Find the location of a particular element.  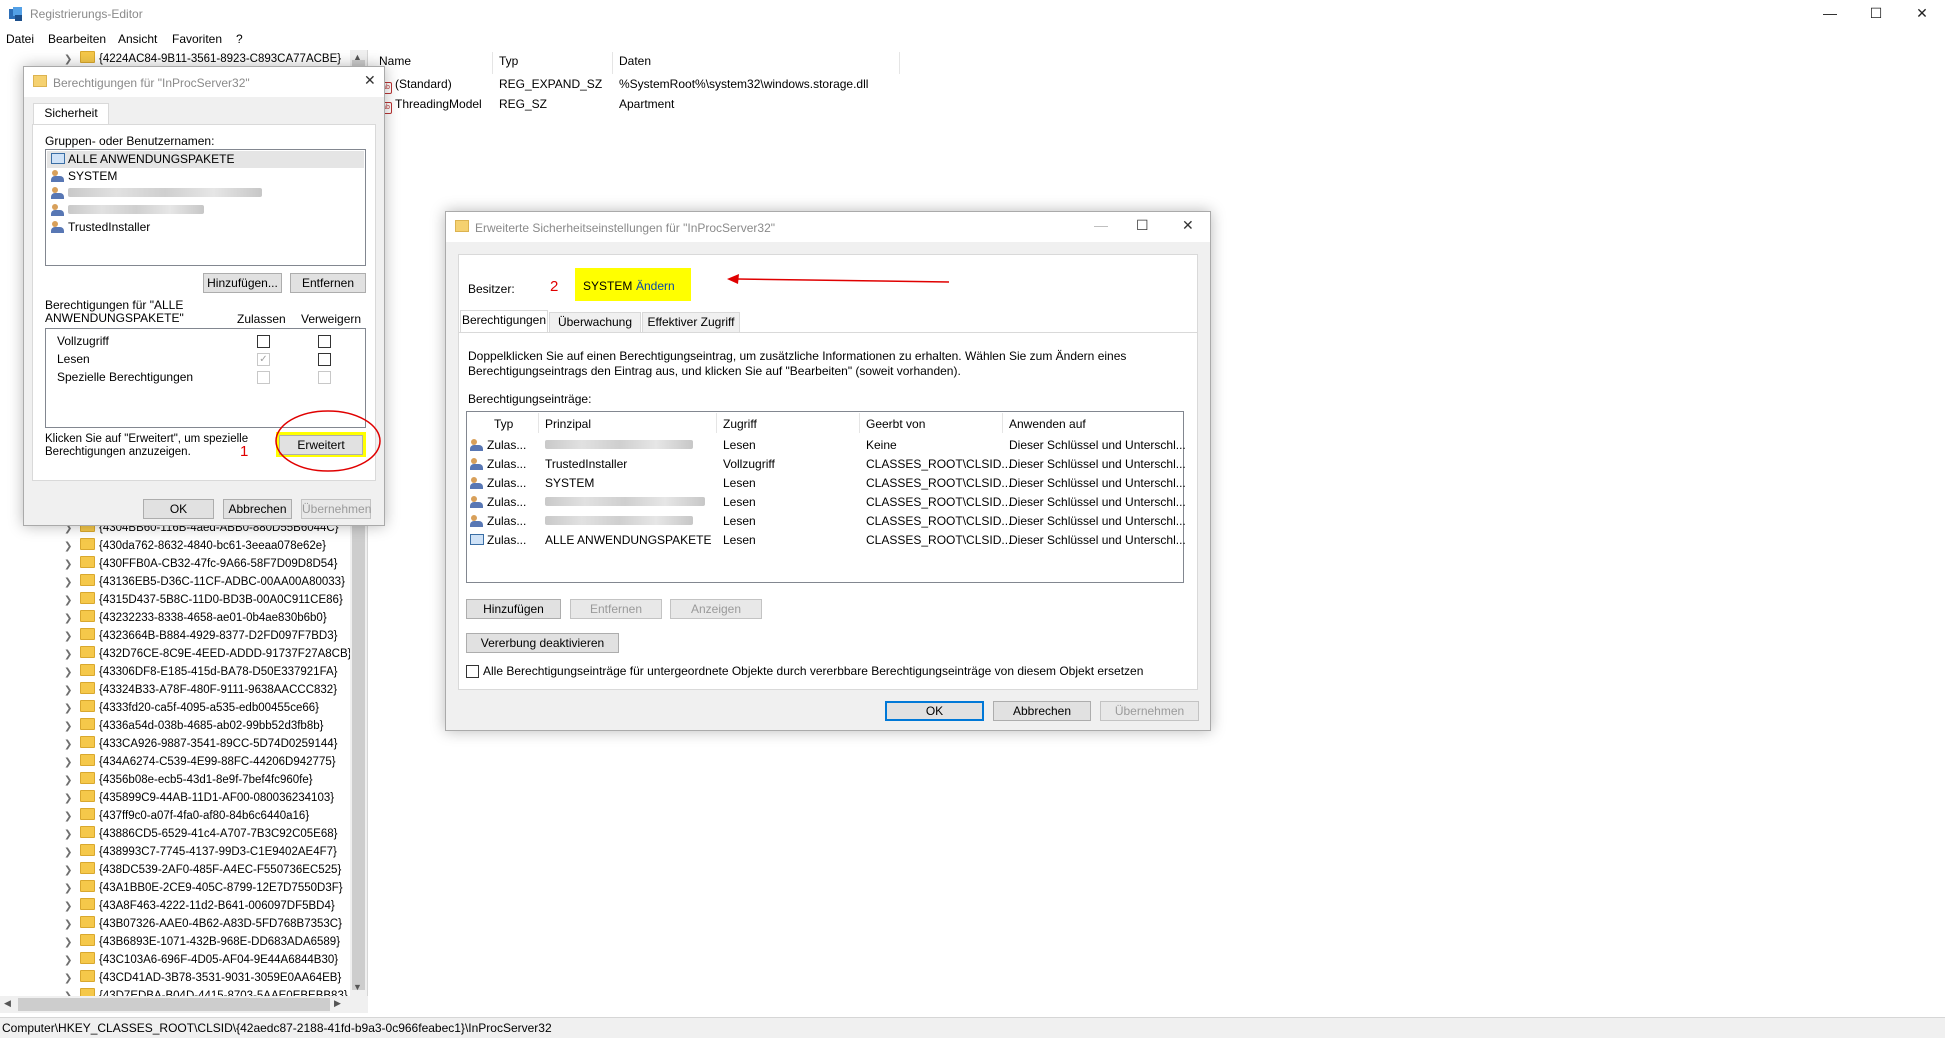

checkbox-allow-special is located at coordinates (263, 377).